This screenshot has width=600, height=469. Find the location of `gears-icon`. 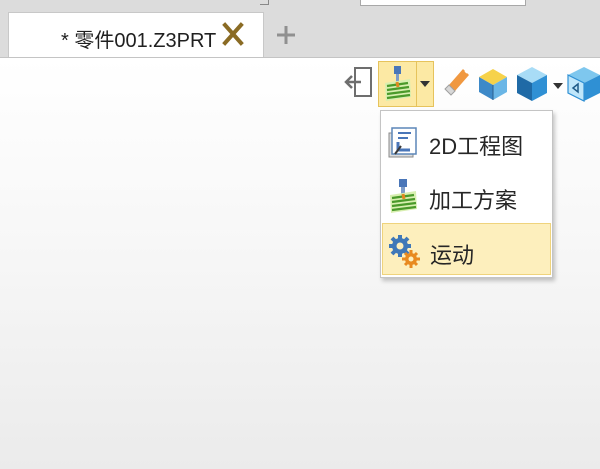

gears-icon is located at coordinates (404, 251).